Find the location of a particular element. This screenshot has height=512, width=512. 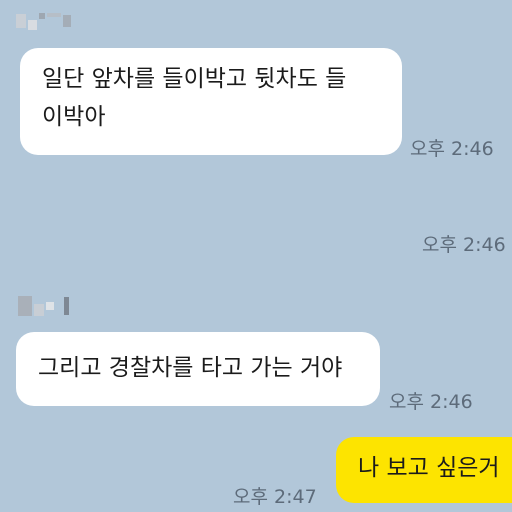

message-bubble-outgoing: 나 보고 싶은거 is located at coordinates (424, 470).